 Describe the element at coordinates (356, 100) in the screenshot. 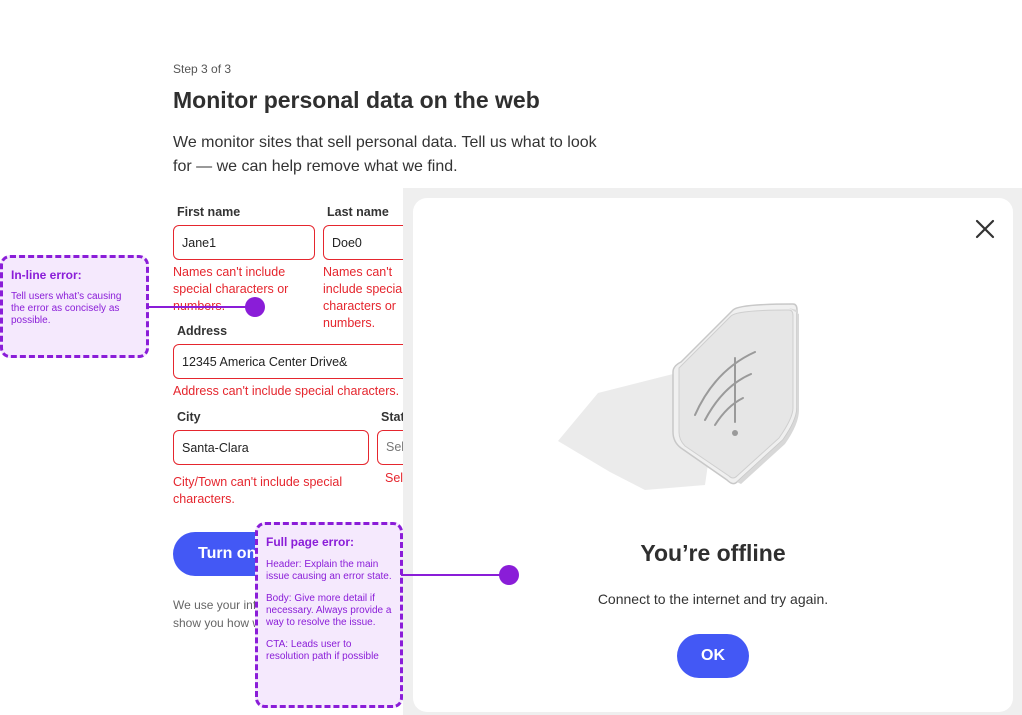

I see `page-title: Monitor personal data on the web` at that location.